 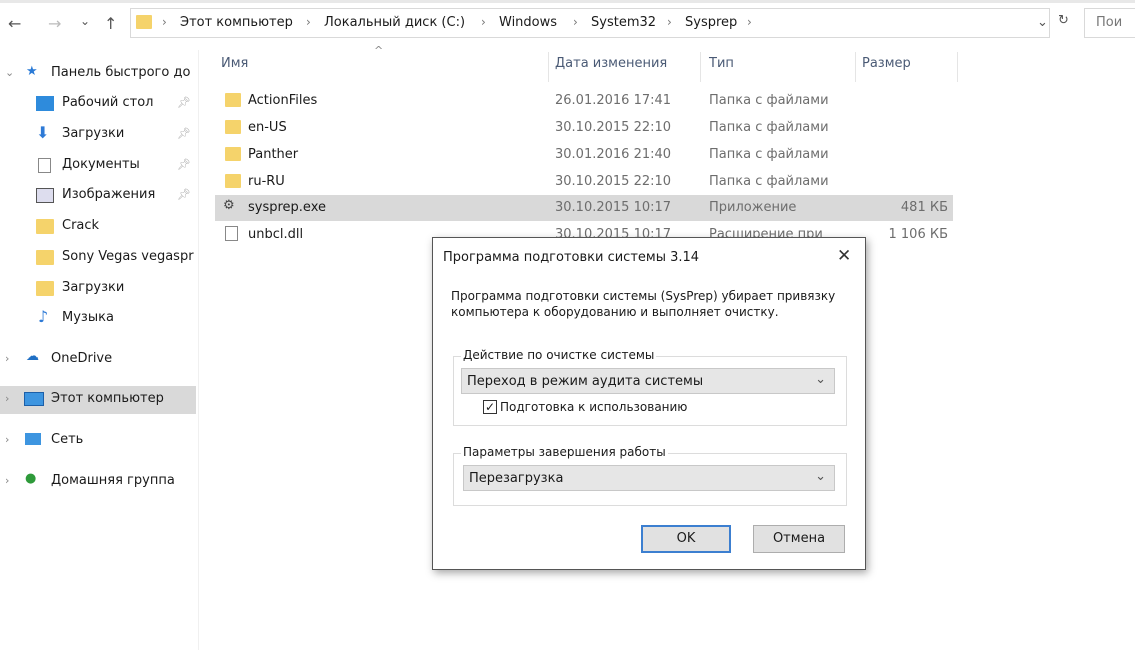 I want to click on file-row: en-US 30.10.2015 22:10 Папка с файлами, so click(x=584, y=128).